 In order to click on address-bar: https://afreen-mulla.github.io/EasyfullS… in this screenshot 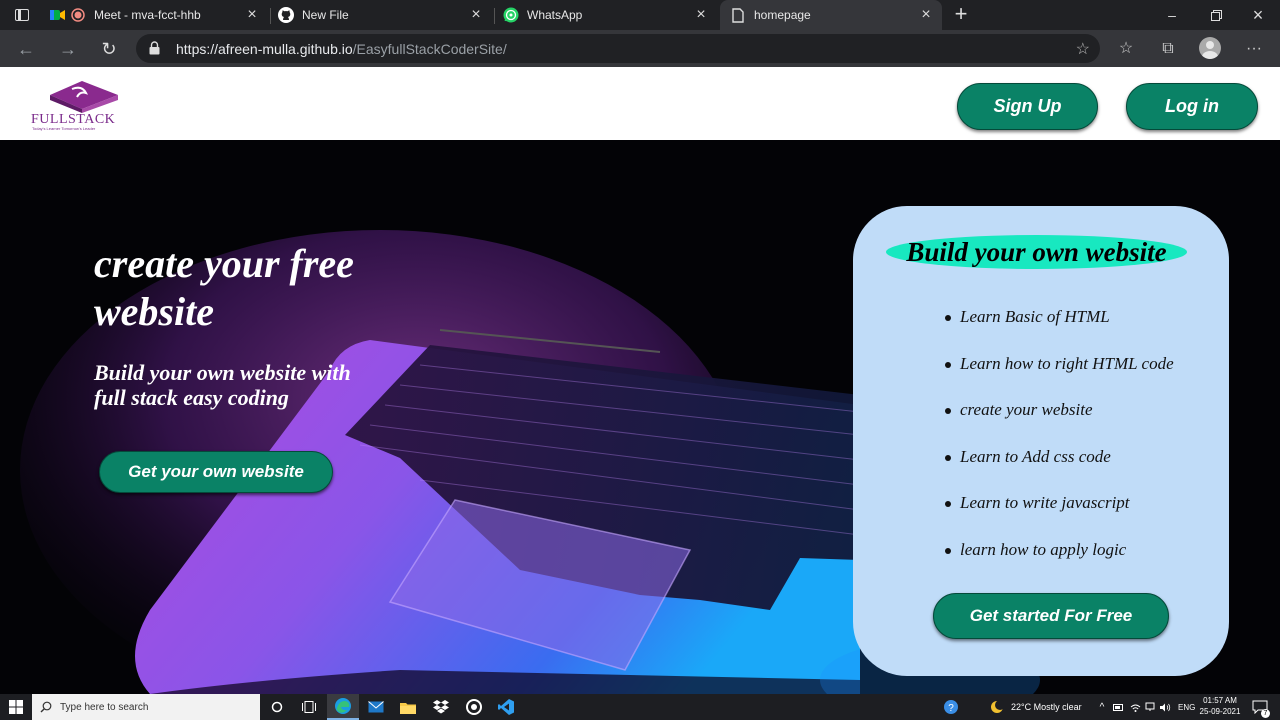, I will do `click(618, 48)`.